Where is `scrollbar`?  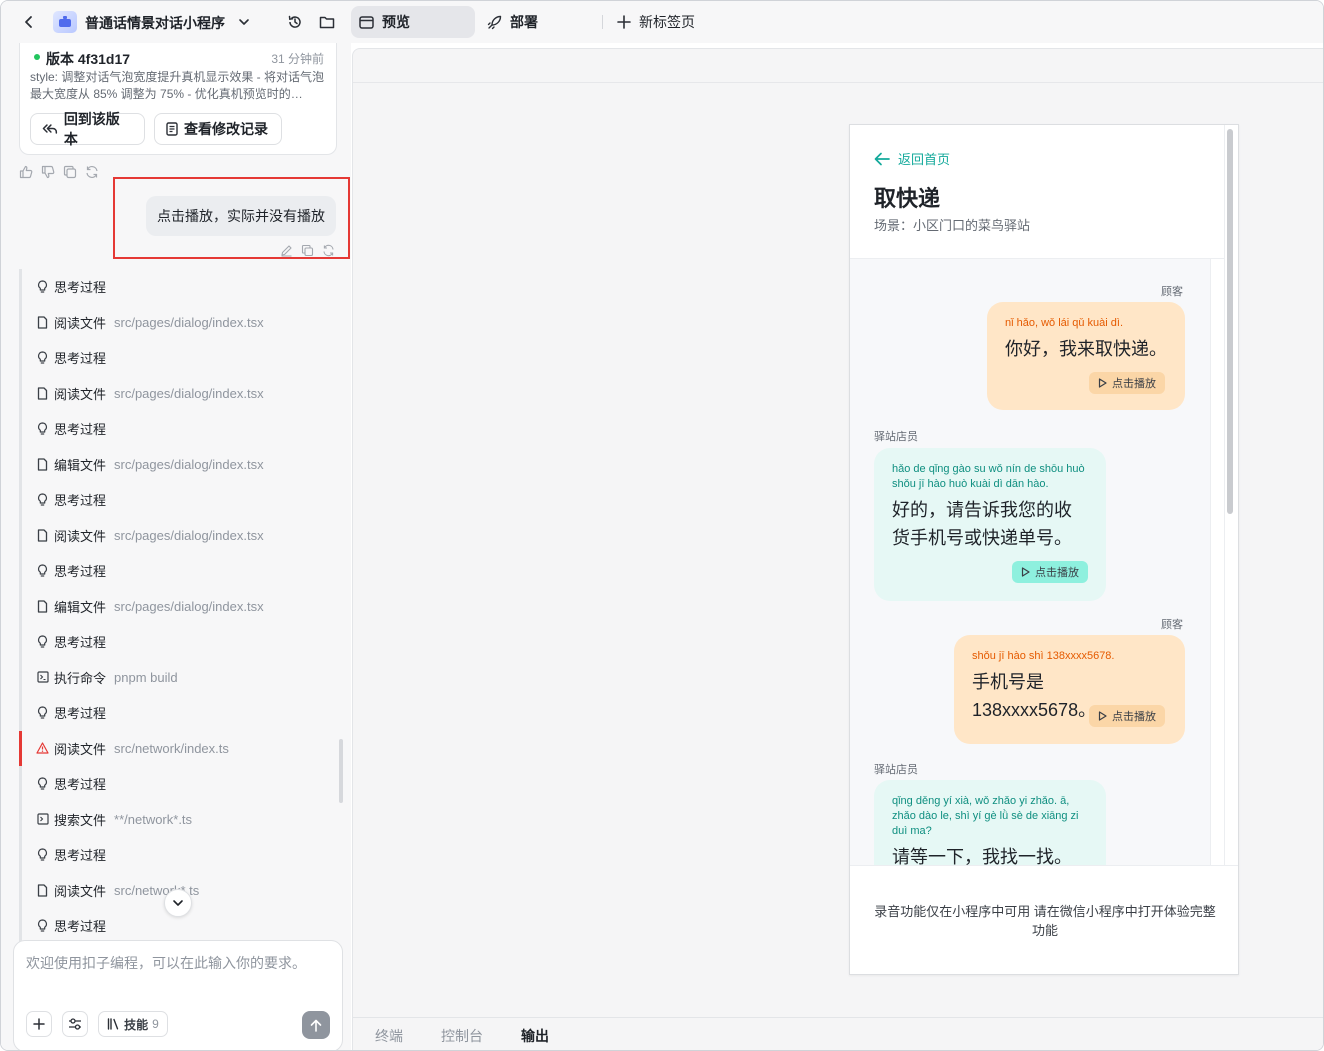
scrollbar is located at coordinates (341, 771).